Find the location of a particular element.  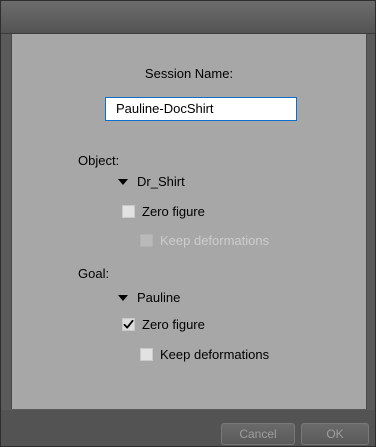

cancel-button: Cancel is located at coordinates (258, 434).